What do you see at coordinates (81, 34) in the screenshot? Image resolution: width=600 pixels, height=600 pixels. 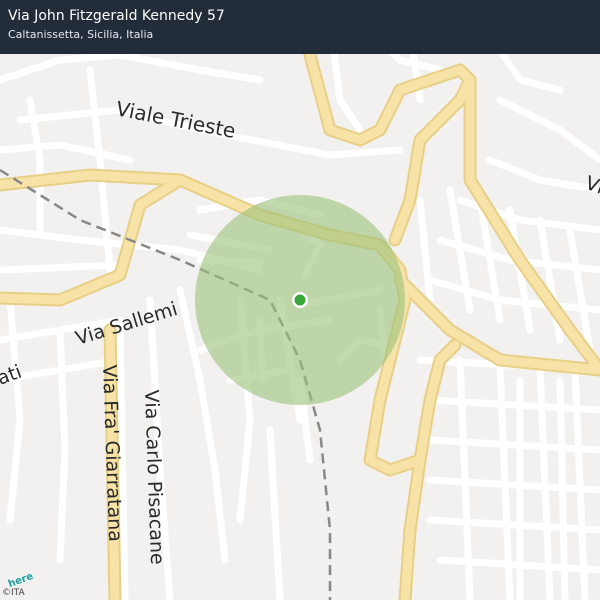 I see `locality-line: Caltanissetta, Sicilia, Italia` at bounding box center [81, 34].